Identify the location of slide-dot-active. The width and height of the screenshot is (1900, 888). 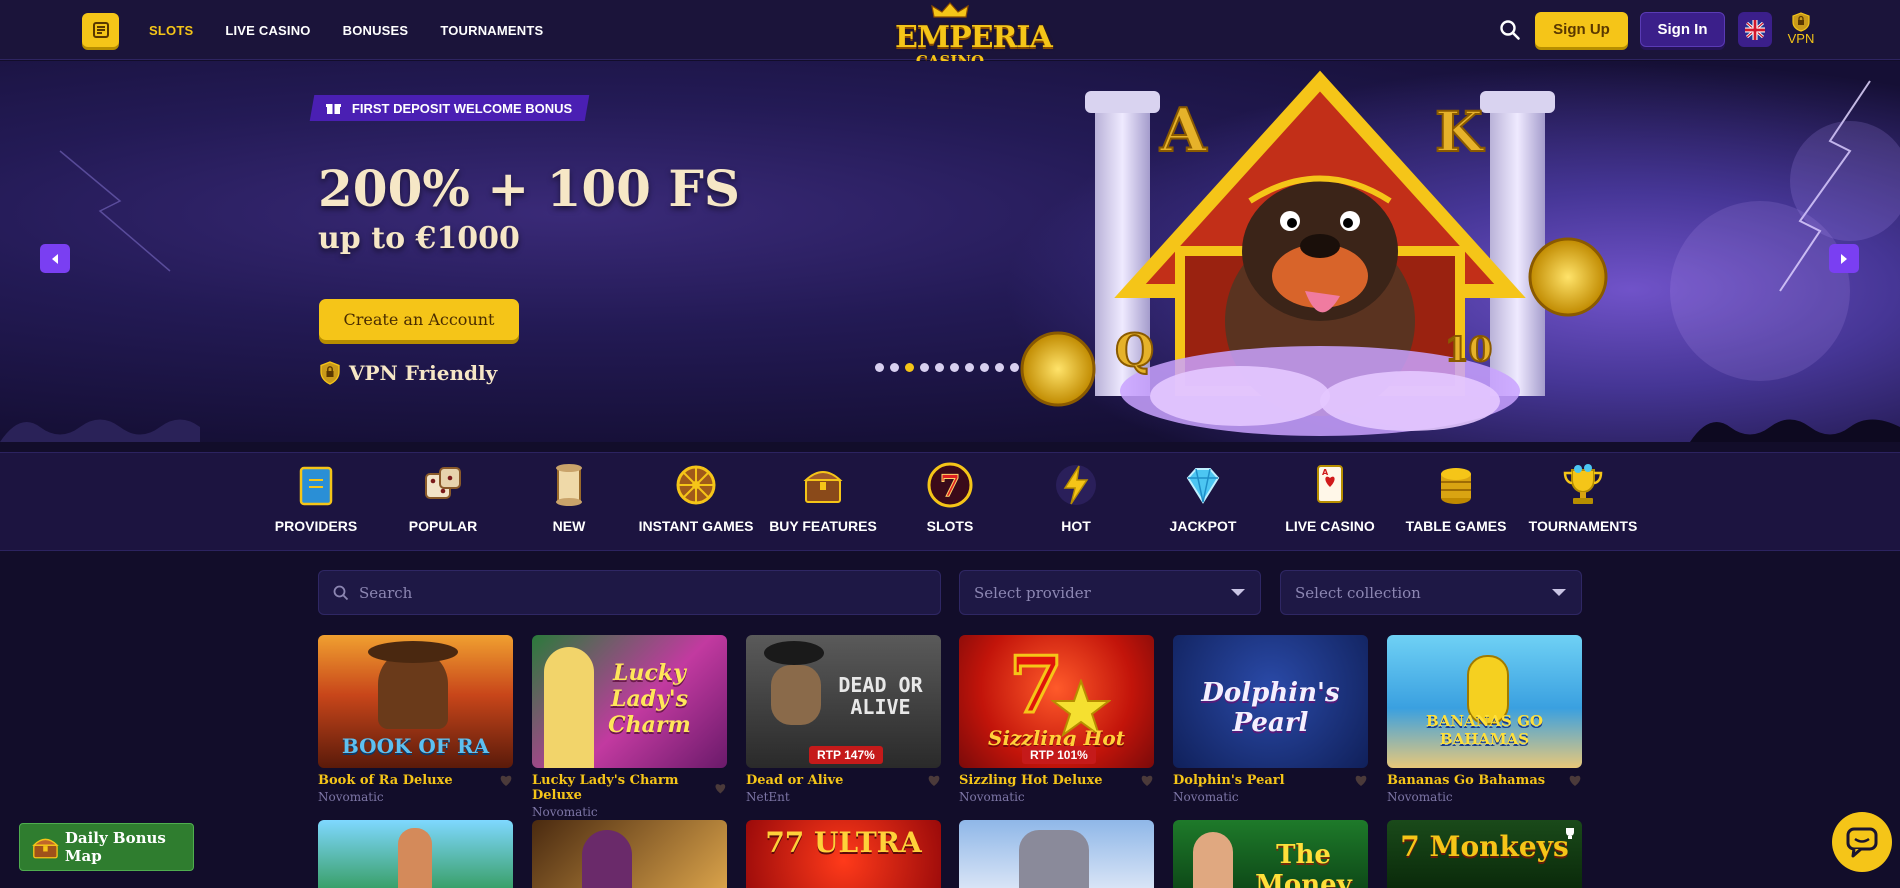
(909, 367).